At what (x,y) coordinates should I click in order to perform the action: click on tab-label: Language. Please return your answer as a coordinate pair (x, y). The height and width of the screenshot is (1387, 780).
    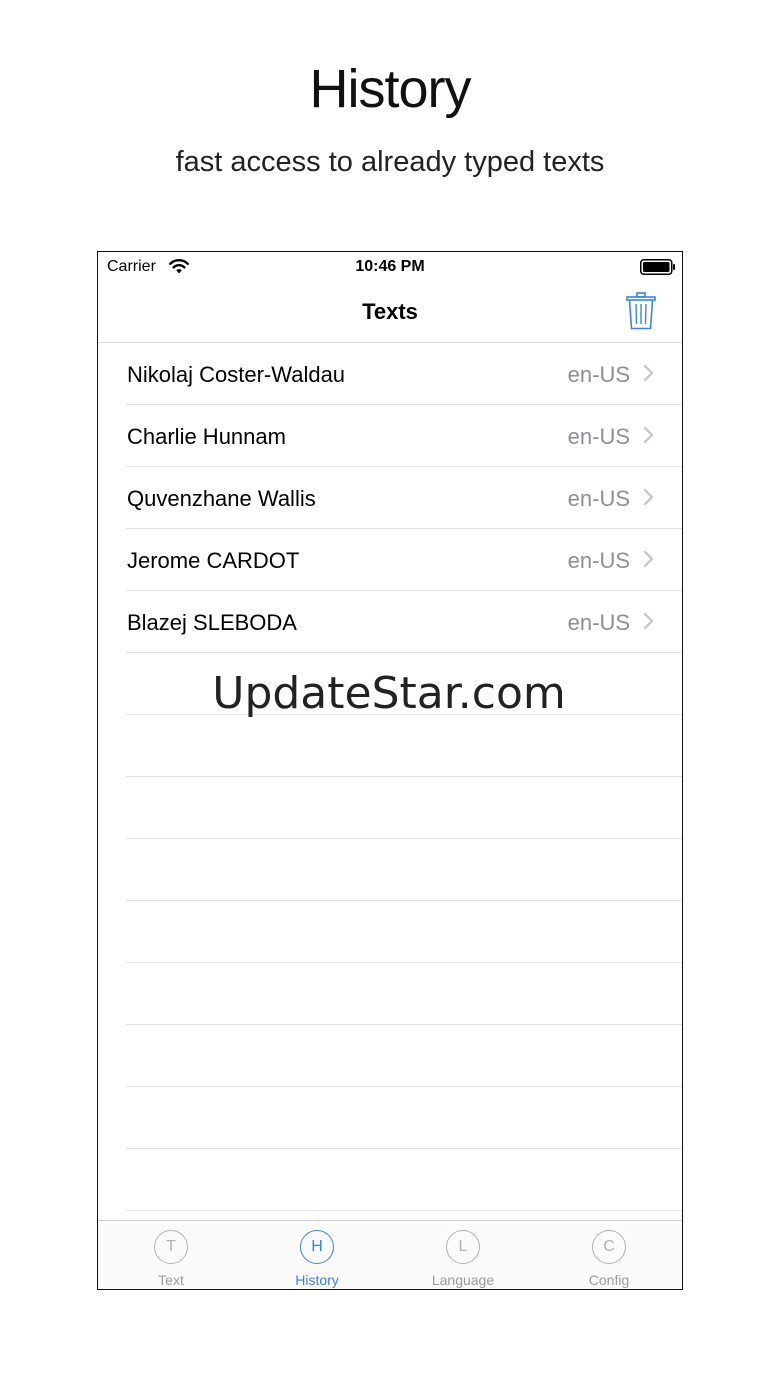
    Looking at the image, I should click on (463, 1280).